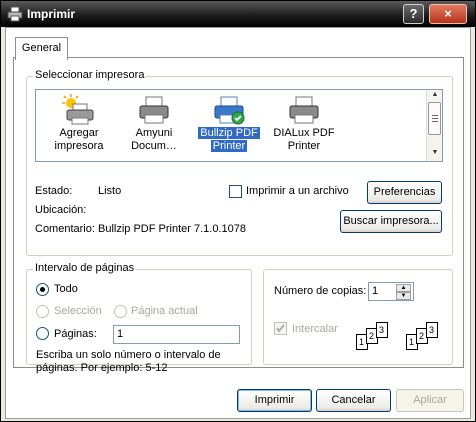  Describe the element at coordinates (434, 118) in the screenshot. I see `scroll-thumb` at that location.